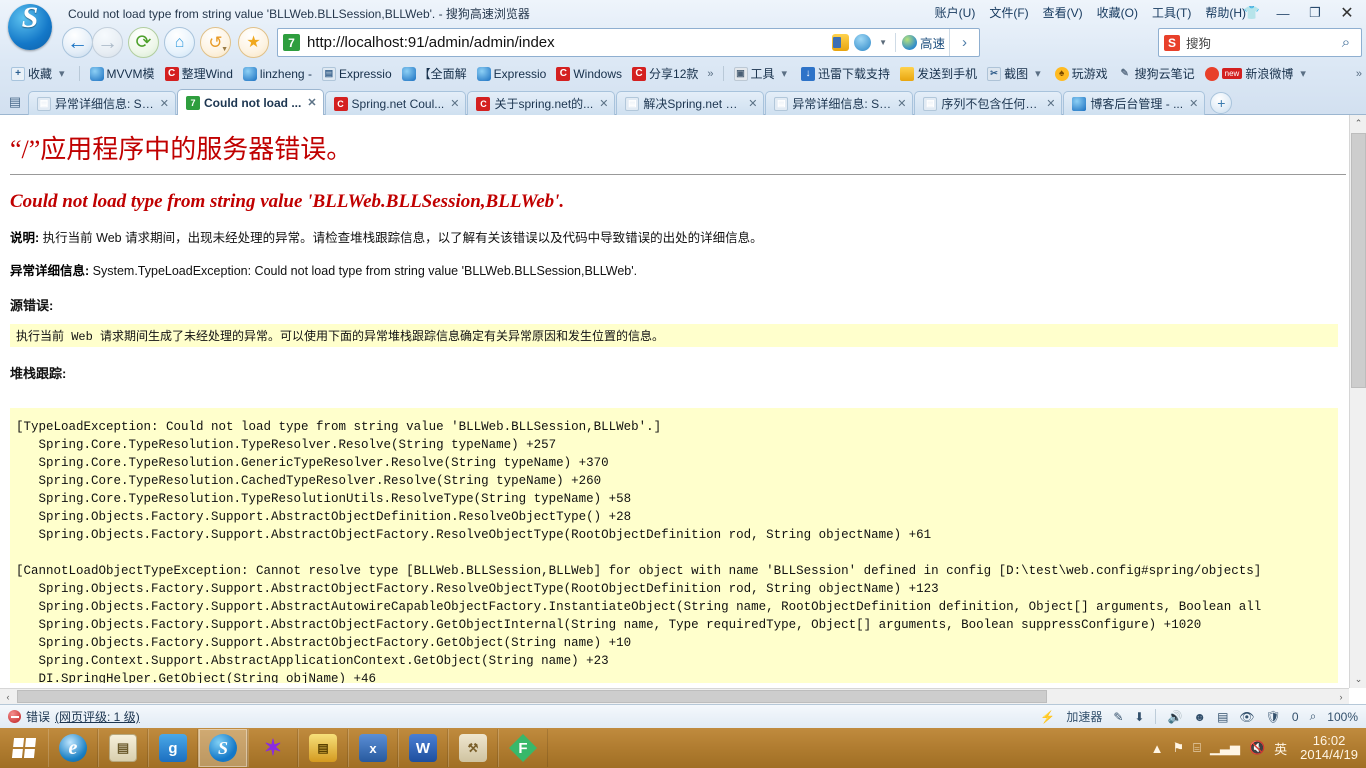 The image size is (1366, 768). Describe the element at coordinates (123, 748) in the screenshot. I see `taskbar-item-file-manager: ▤` at that location.